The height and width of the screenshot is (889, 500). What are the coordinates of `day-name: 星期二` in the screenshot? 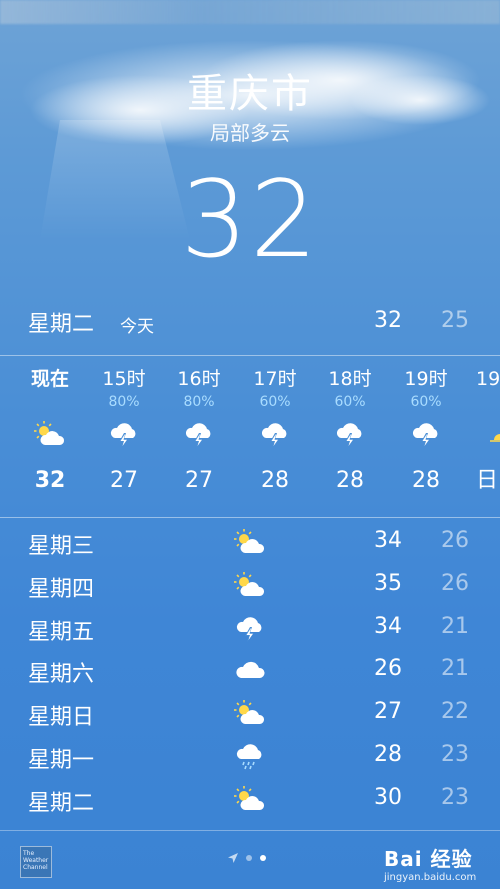 It's located at (61, 803).